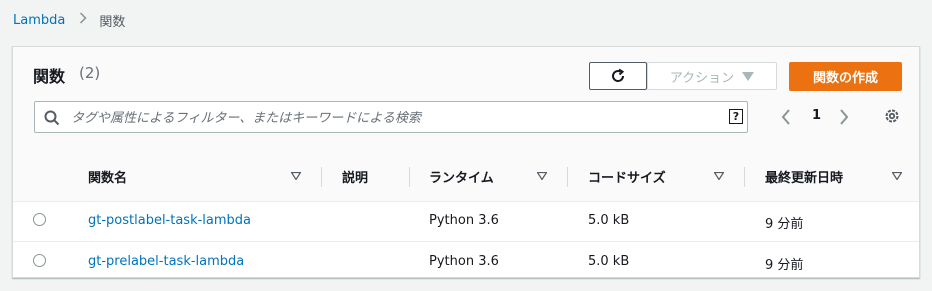 This screenshot has width=932, height=291. What do you see at coordinates (69, 20) in the screenshot?
I see `breadcrumb: Lambda 関数` at bounding box center [69, 20].